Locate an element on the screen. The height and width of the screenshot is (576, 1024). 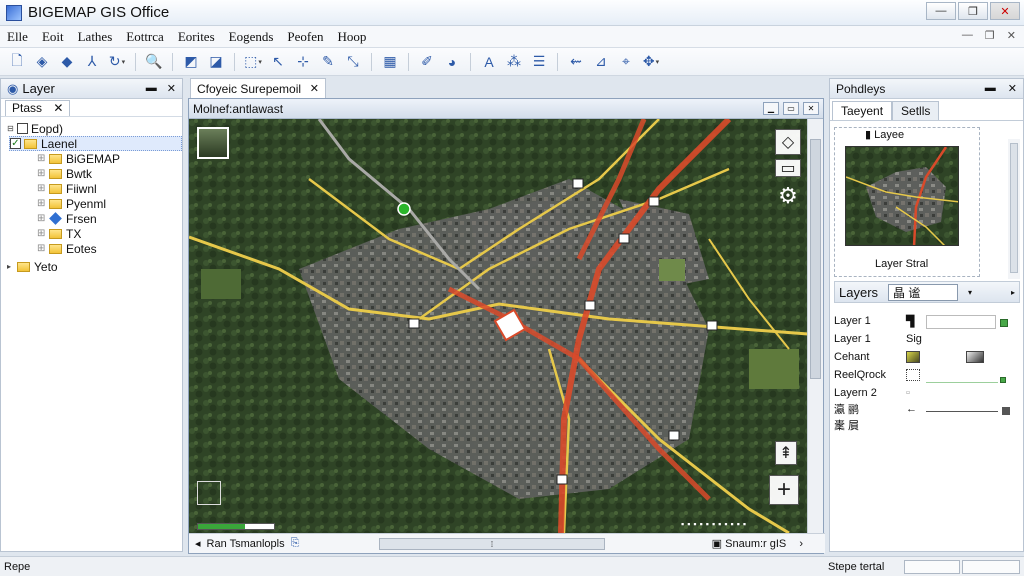
layer-row-tool-icon: ▫ is located at coordinates (908, 393).